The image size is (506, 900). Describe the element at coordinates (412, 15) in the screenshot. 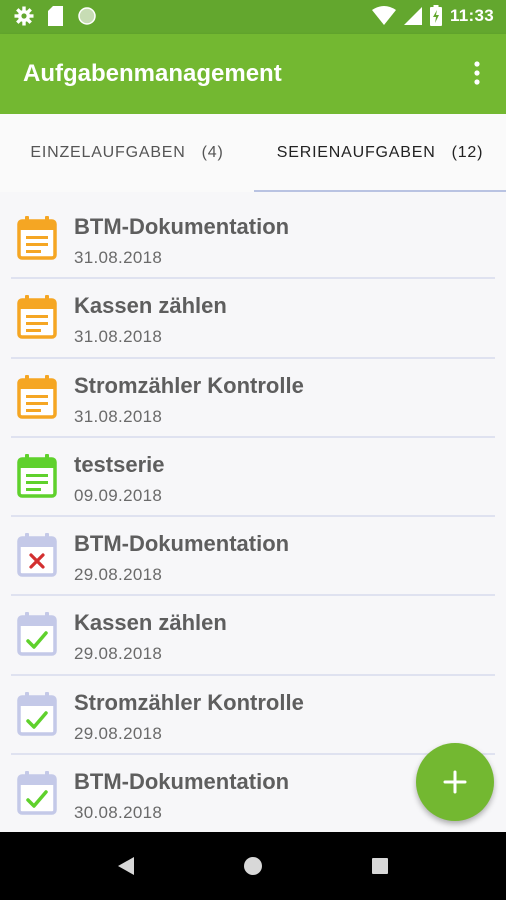

I see `signal-icon` at that location.